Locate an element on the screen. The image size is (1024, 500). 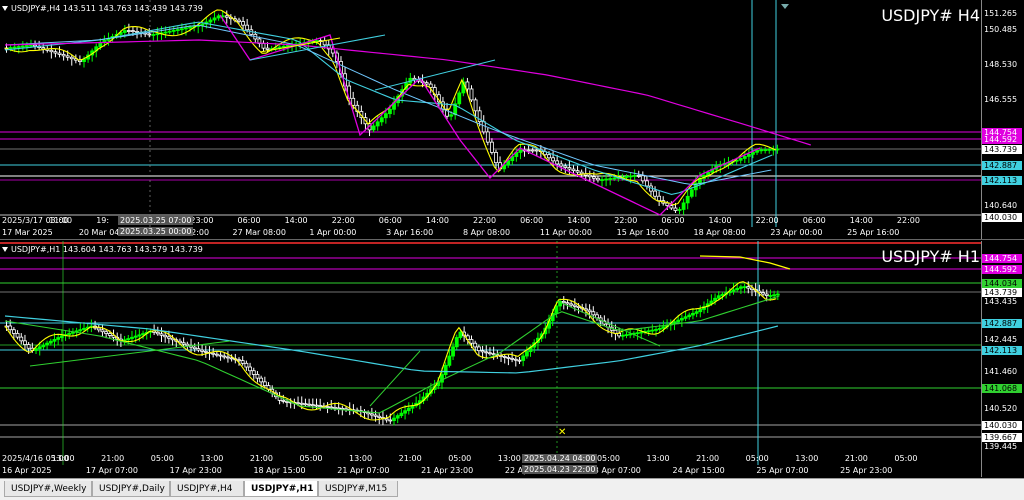
price-tag: 142.113 is located at coordinates (1002, 350).